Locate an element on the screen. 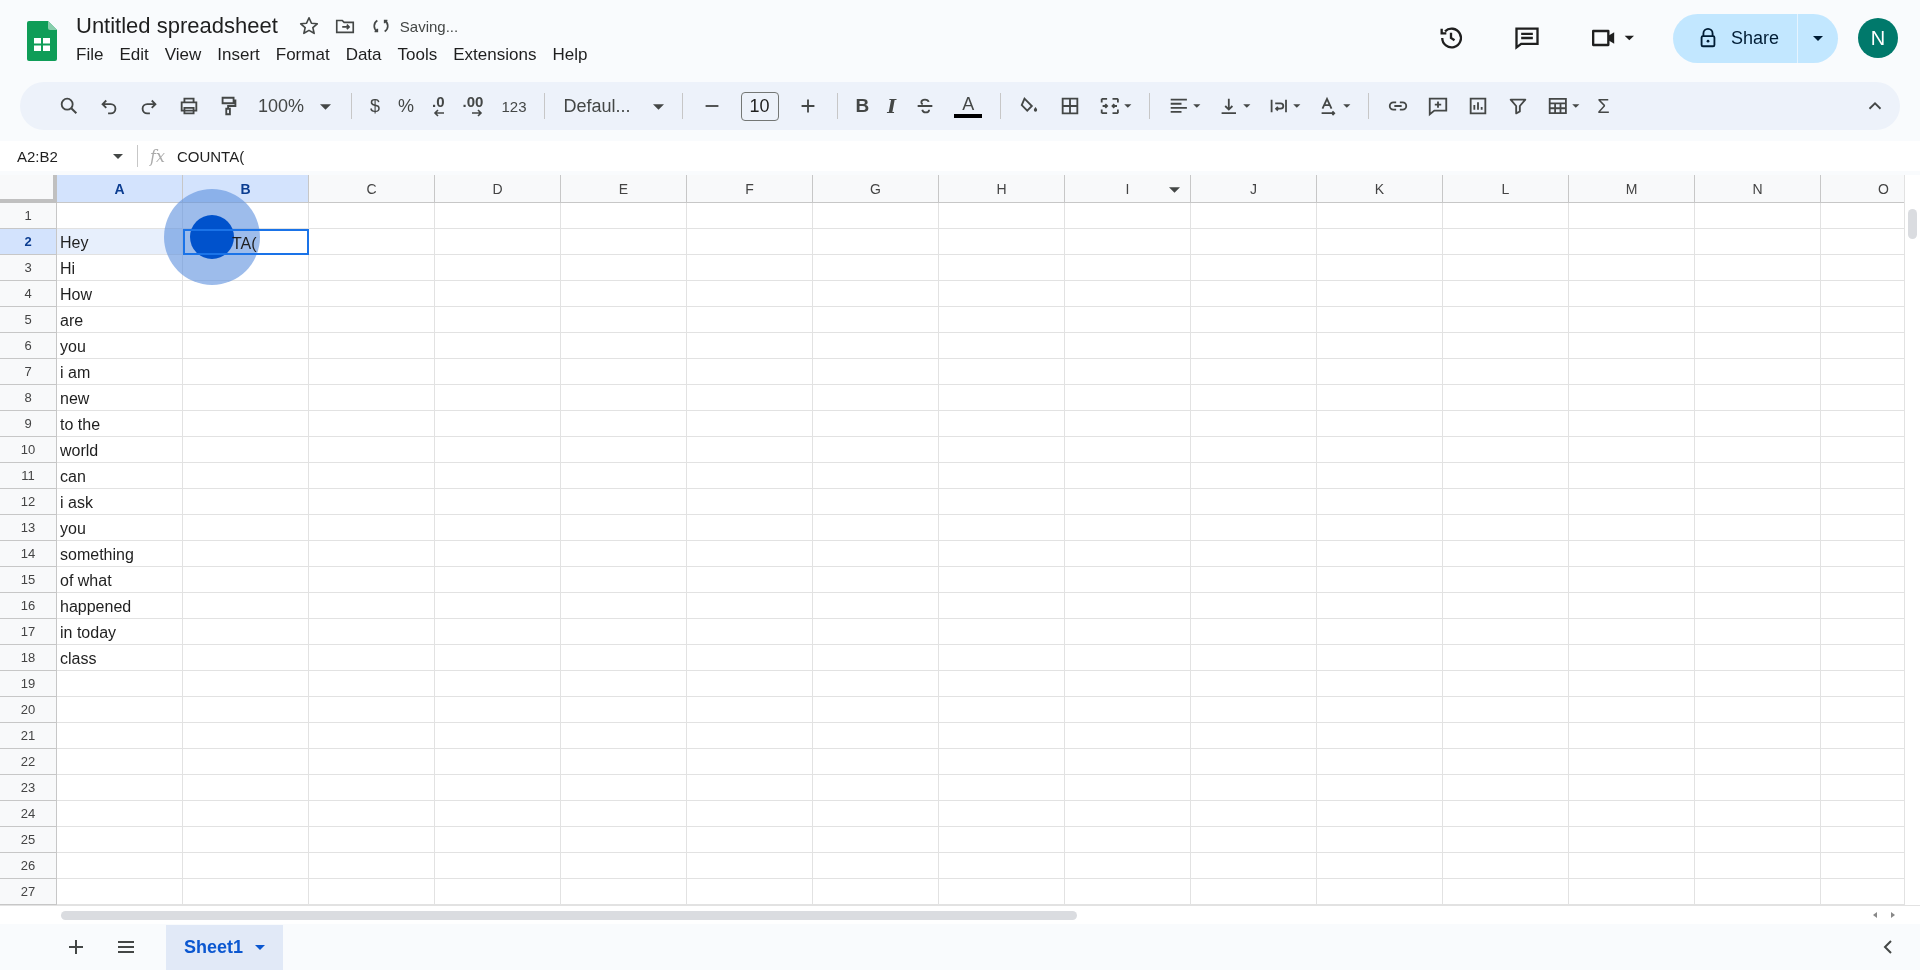 The image size is (1920, 970). row-header: 13 is located at coordinates (28, 528).